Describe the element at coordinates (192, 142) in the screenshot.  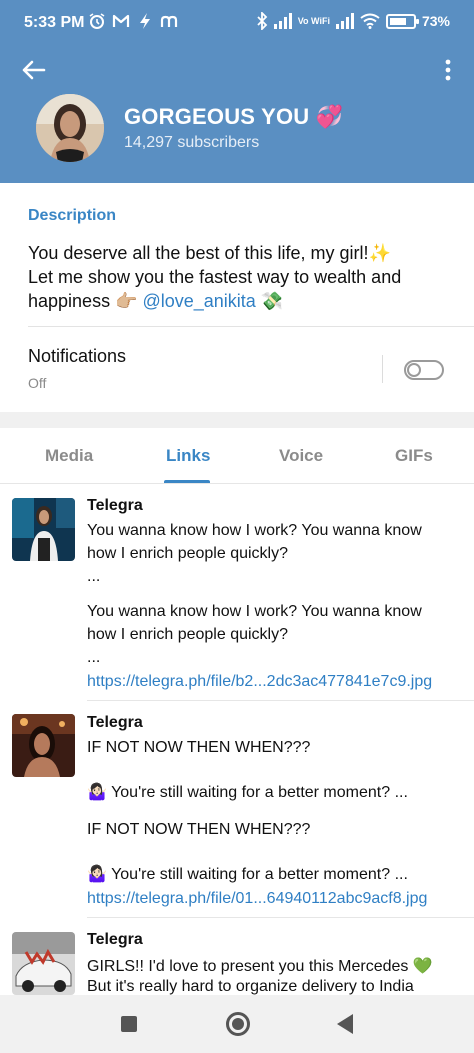
I see `subscriber-count: 14,297 subscribers` at that location.